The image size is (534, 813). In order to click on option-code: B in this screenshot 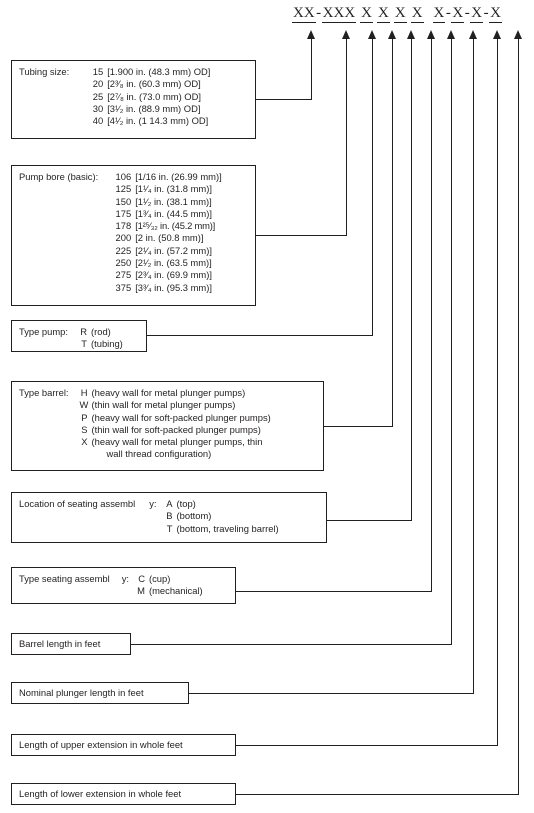, I will do `click(169, 516)`.